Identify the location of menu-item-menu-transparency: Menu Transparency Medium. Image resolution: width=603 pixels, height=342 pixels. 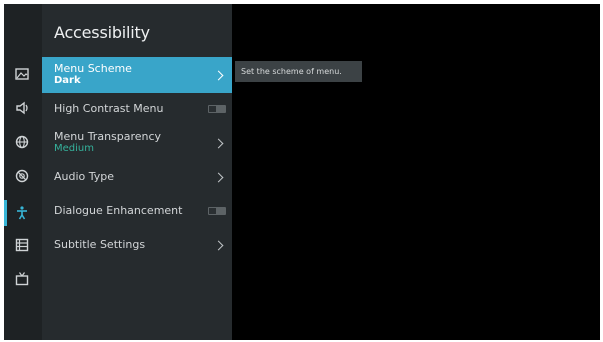
(137, 143).